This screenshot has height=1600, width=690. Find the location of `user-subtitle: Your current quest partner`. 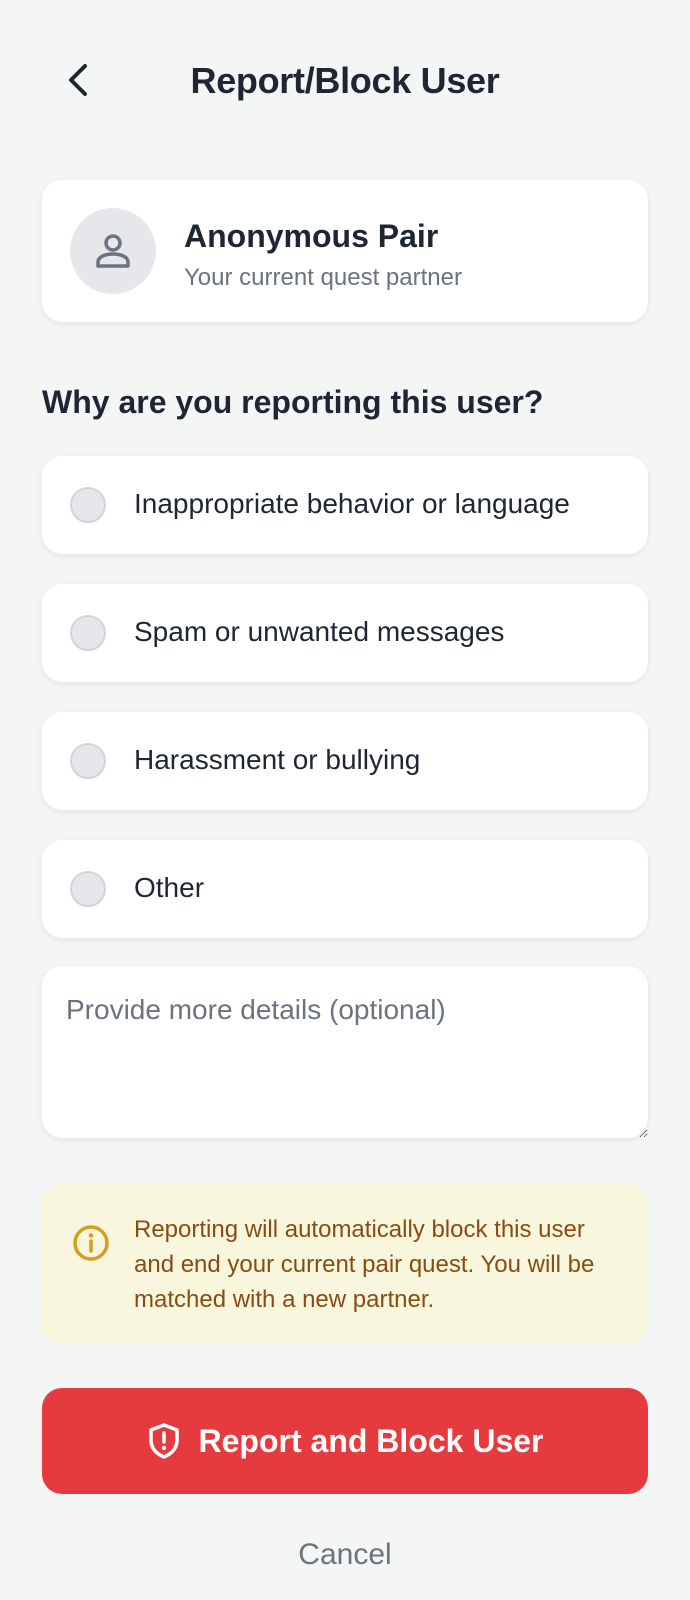

user-subtitle: Your current quest partner is located at coordinates (323, 277).